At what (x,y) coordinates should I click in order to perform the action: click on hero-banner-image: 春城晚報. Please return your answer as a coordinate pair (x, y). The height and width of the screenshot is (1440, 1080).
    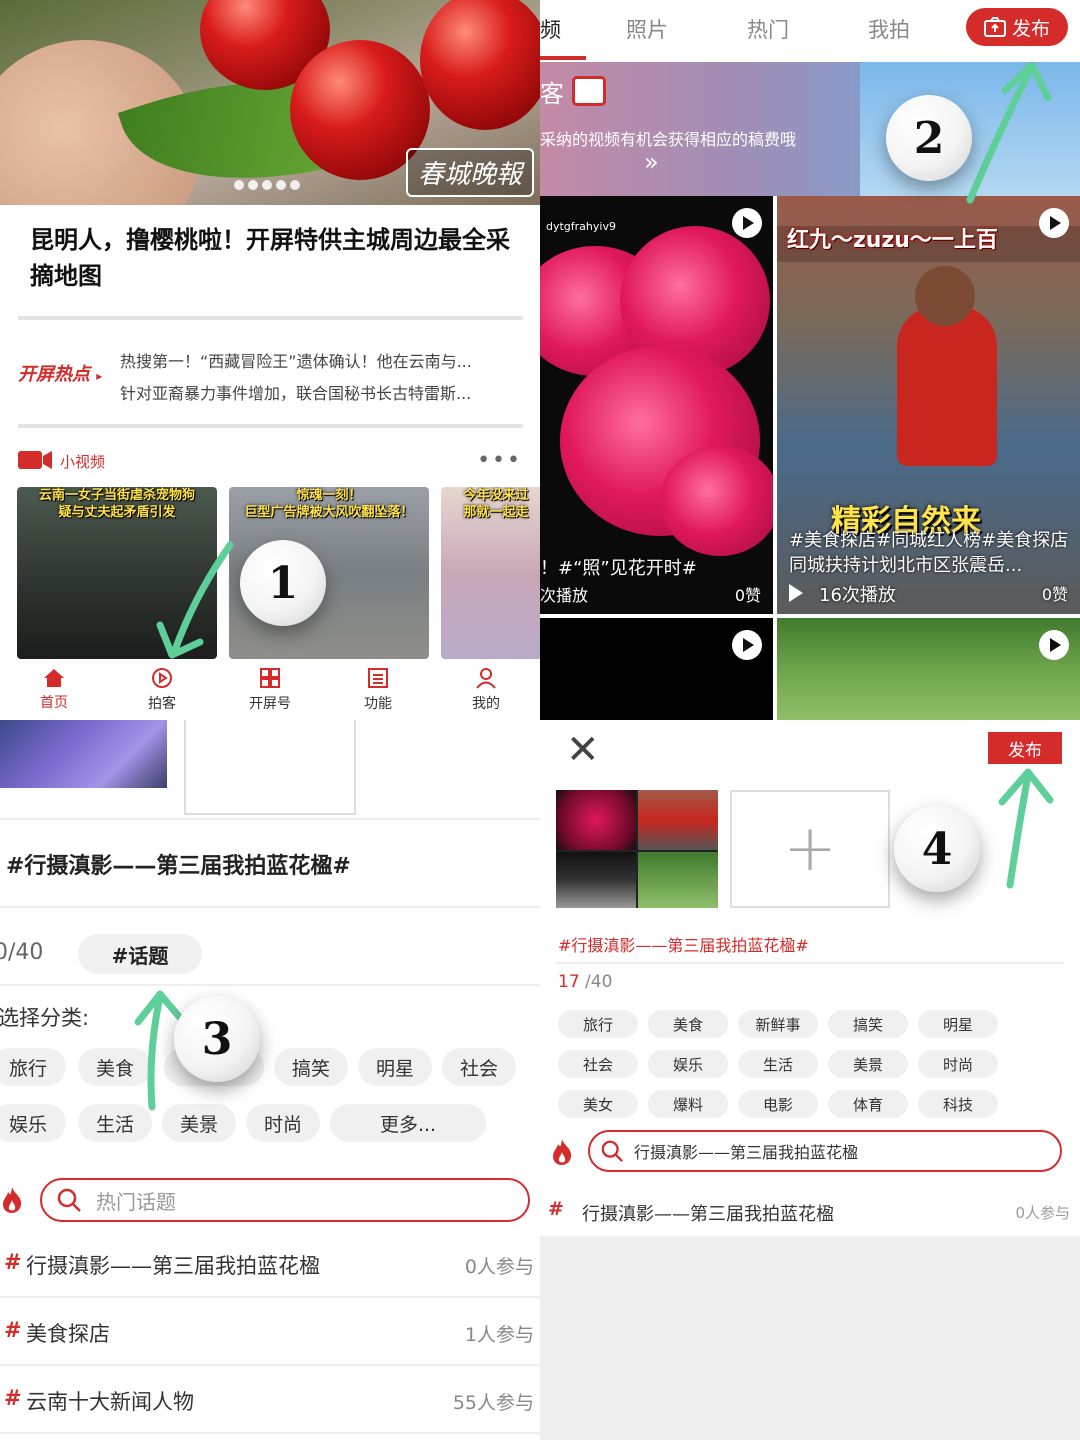
    Looking at the image, I should click on (270, 102).